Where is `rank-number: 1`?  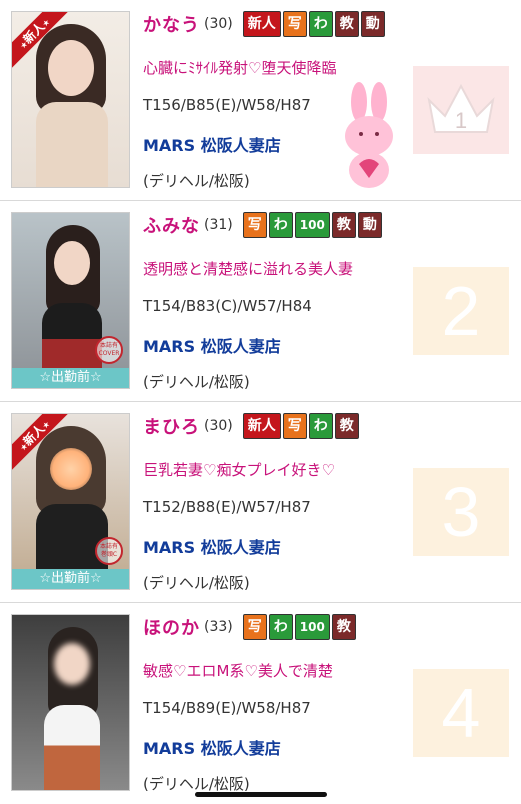
rank-number: 1 is located at coordinates (461, 120).